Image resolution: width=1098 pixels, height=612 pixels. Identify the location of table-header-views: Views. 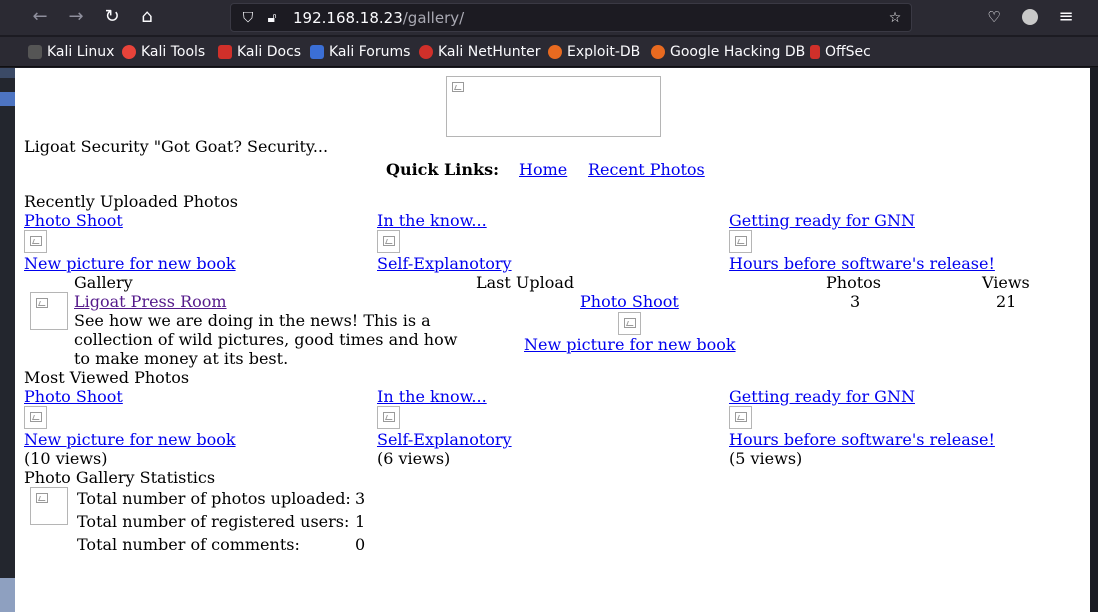
(1006, 282).